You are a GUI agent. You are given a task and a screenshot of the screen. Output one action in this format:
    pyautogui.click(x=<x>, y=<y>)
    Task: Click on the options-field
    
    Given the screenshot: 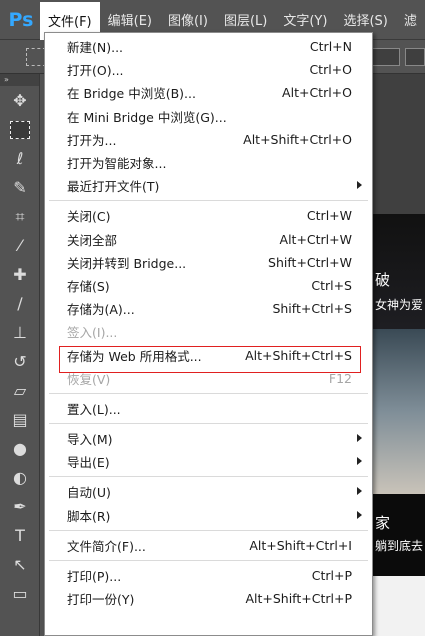 What is the action you would take?
    pyautogui.click(x=385, y=57)
    